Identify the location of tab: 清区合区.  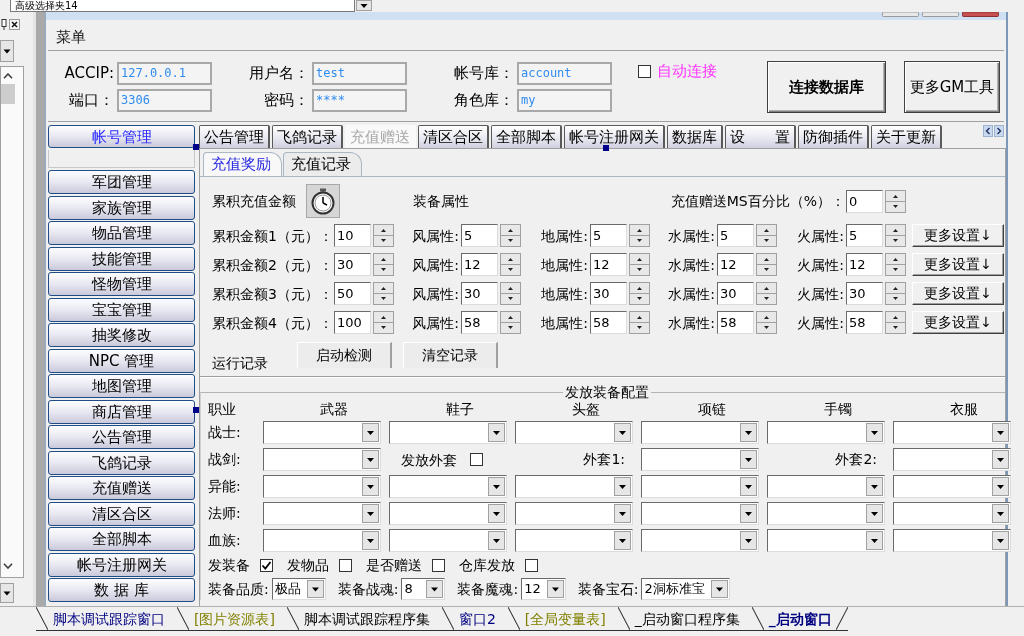
(453, 136).